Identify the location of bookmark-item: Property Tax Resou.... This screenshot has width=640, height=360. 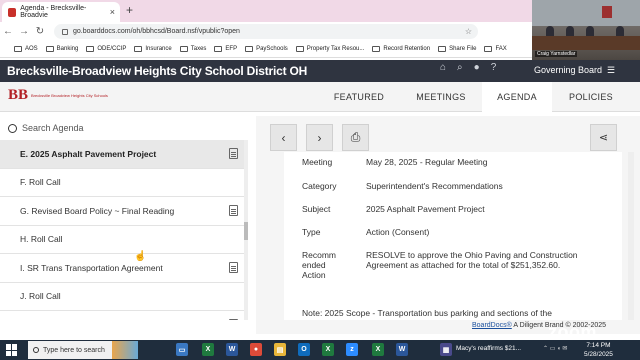
(329, 49).